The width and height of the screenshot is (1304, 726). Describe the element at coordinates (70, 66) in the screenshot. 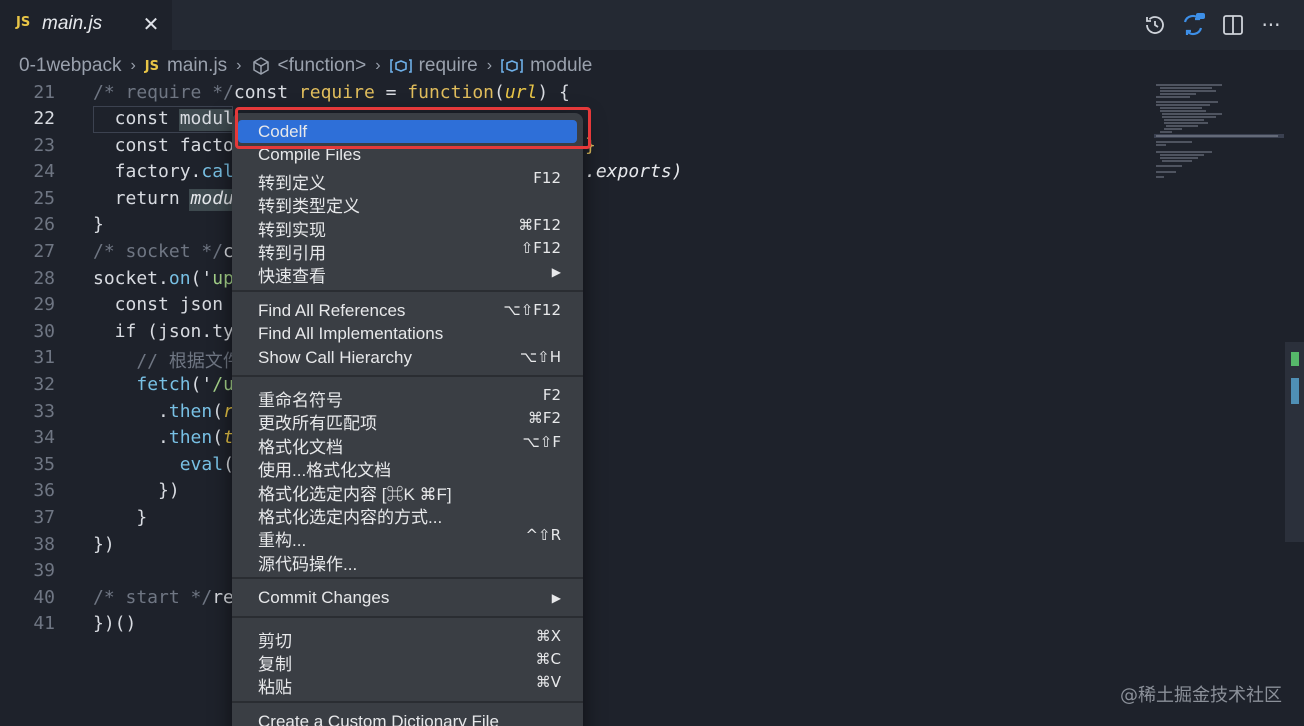

I see `breadcrumb-folder: 0-1webpack` at that location.